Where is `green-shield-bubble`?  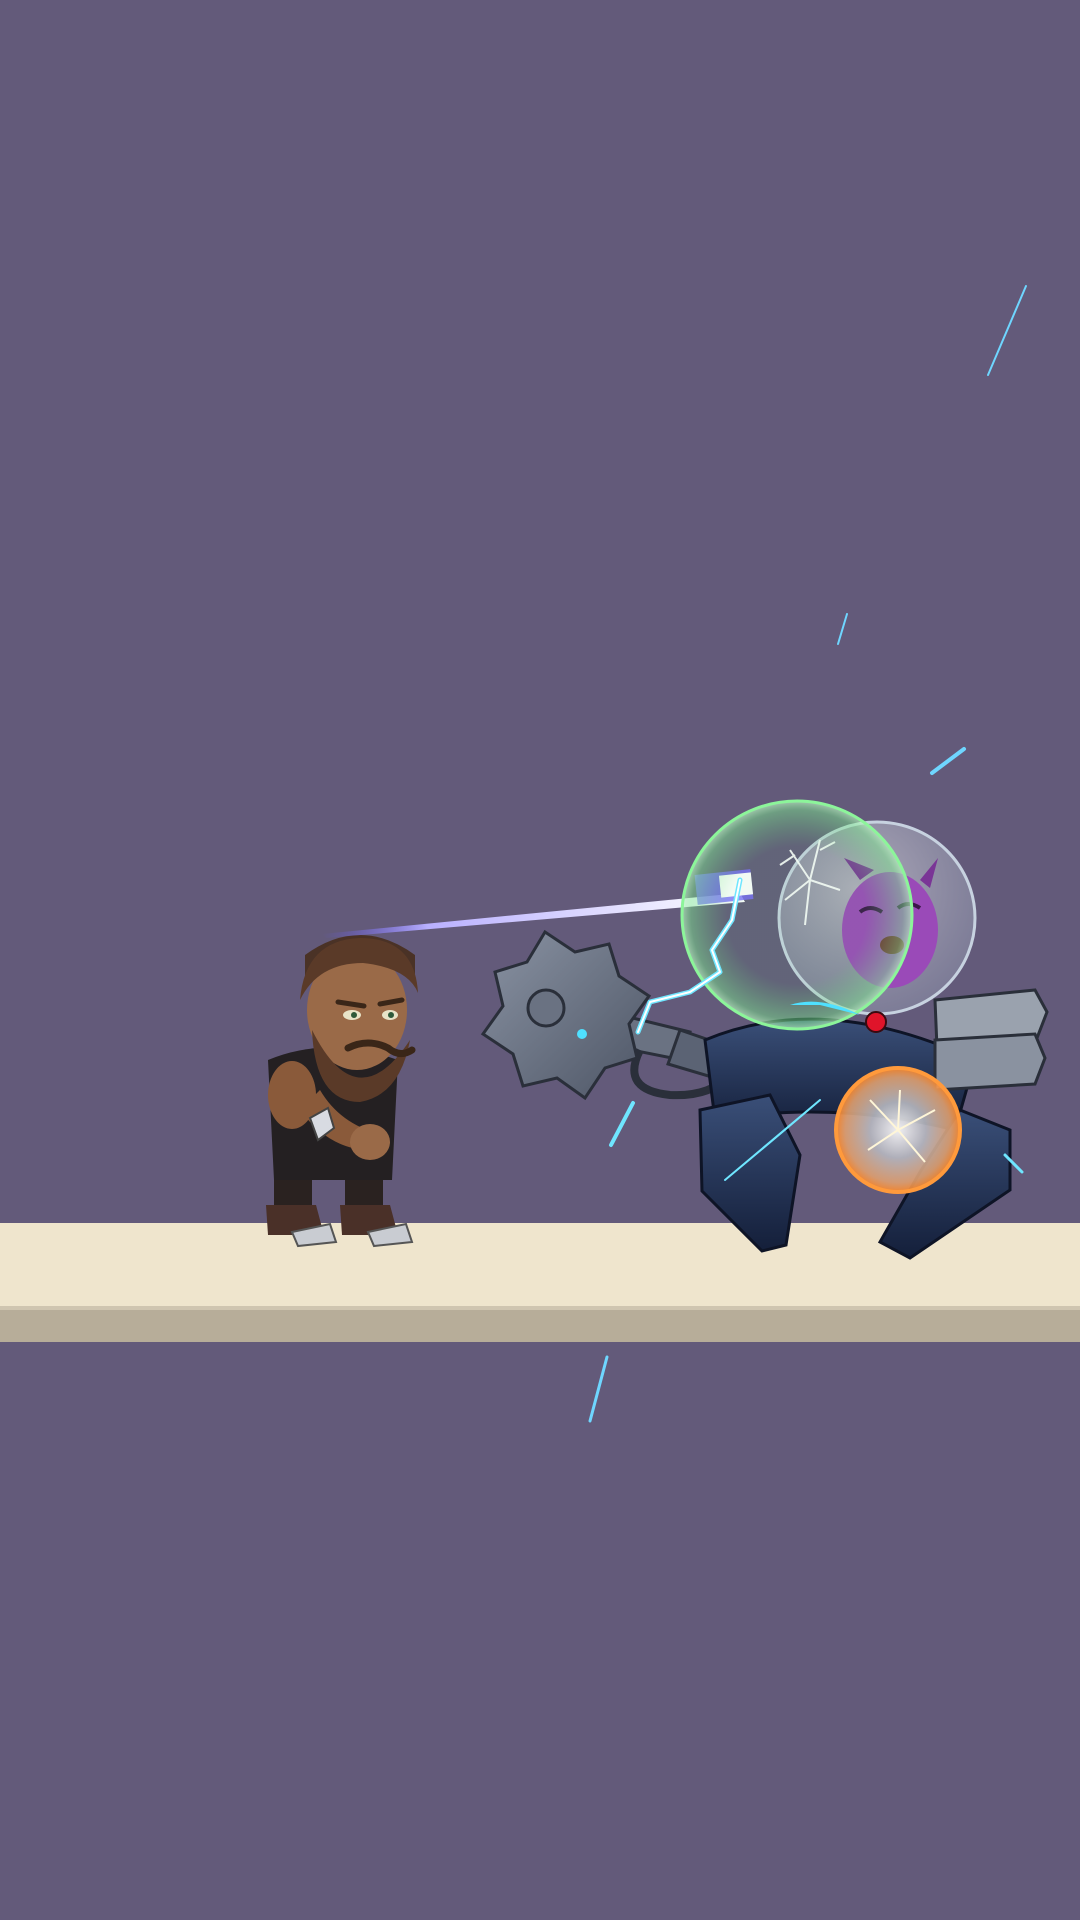 green-shield-bubble is located at coordinates (797, 915).